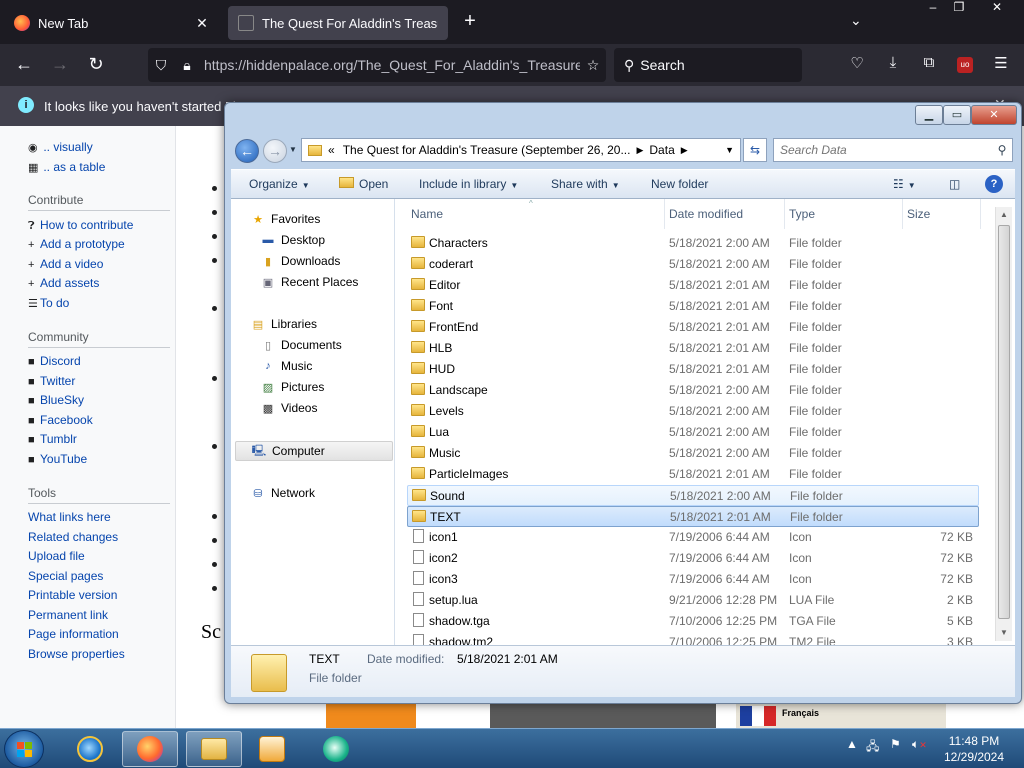  What do you see at coordinates (24, 64) in the screenshot?
I see `back-button: ←` at bounding box center [24, 64].